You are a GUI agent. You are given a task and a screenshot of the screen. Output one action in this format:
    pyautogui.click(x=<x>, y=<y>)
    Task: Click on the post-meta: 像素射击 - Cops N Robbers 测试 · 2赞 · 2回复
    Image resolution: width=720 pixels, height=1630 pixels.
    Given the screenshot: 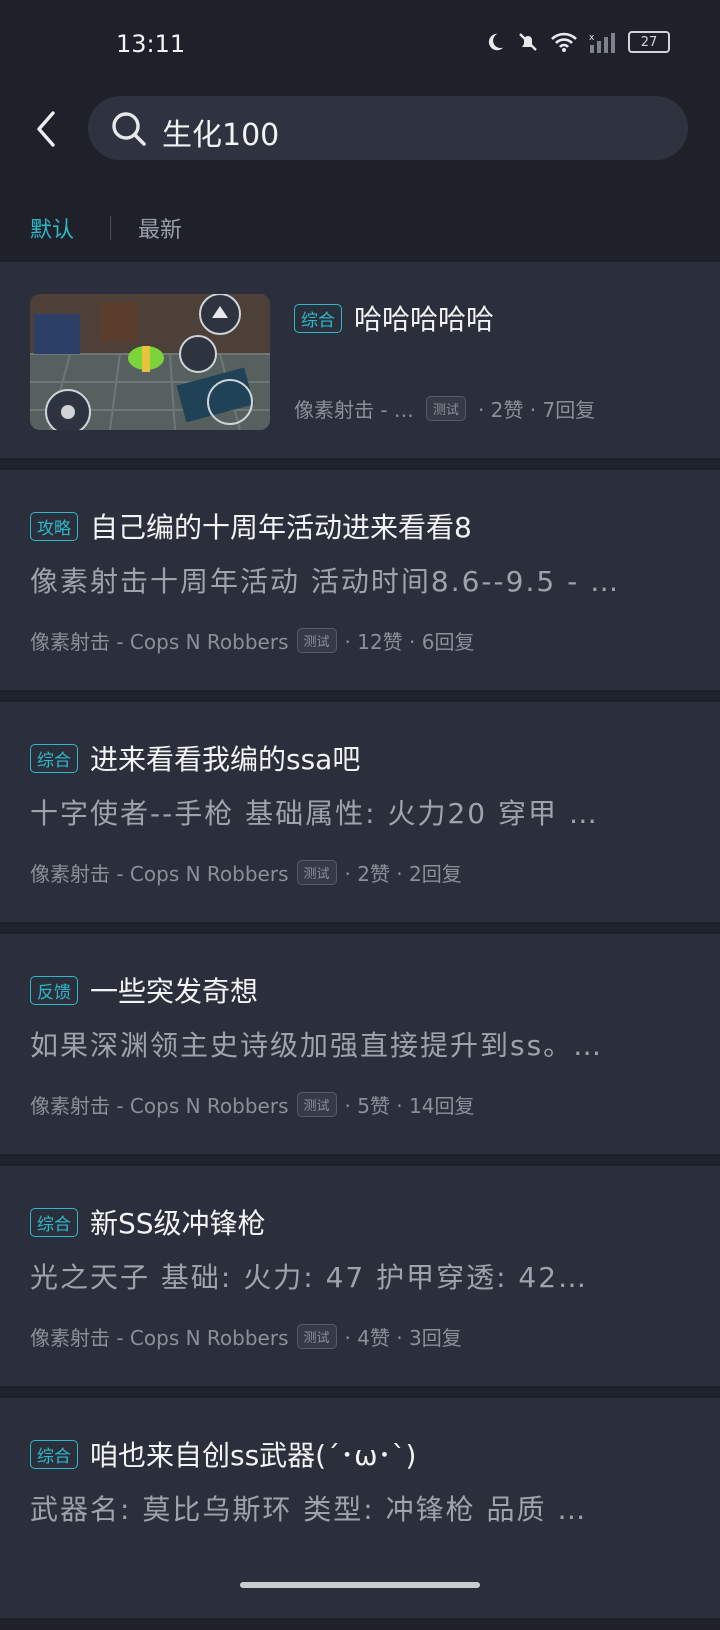 What is the action you would take?
    pyautogui.click(x=246, y=872)
    